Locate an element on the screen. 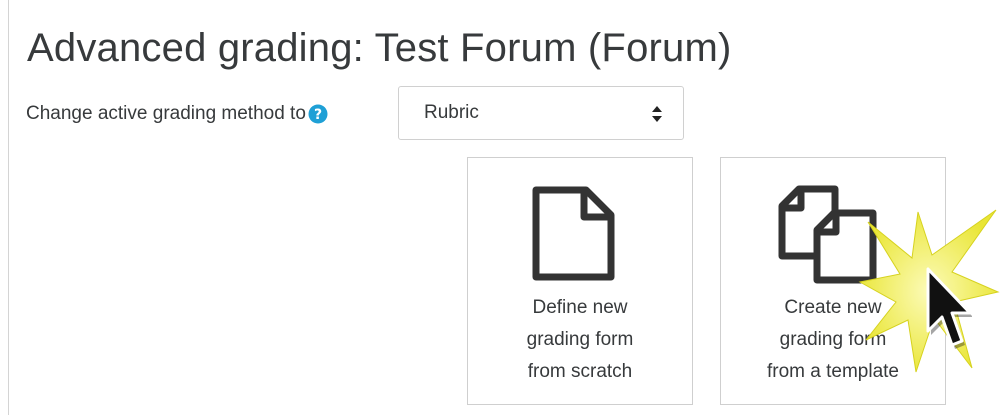 This screenshot has height=415, width=1000. blank-document-icon is located at coordinates (573, 236).